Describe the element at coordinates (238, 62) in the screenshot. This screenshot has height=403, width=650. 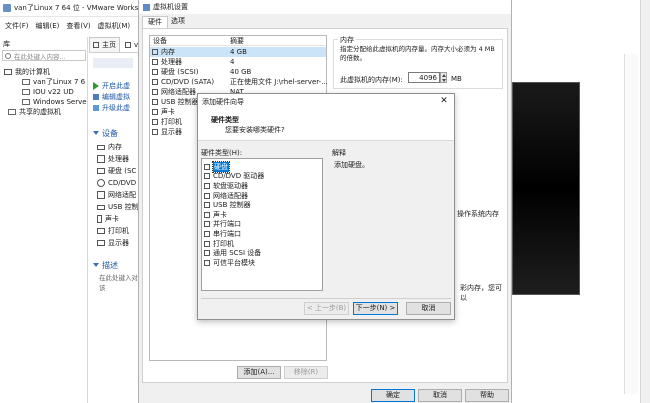
I see `settings-device-row: 处理器 4` at that location.